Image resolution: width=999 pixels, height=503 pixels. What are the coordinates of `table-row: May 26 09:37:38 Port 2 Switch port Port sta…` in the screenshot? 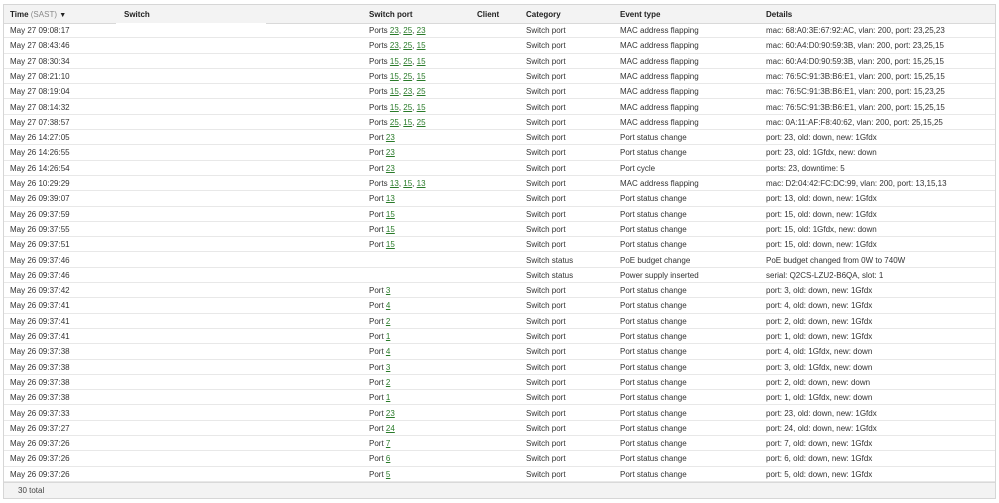 It's located at (499, 382).